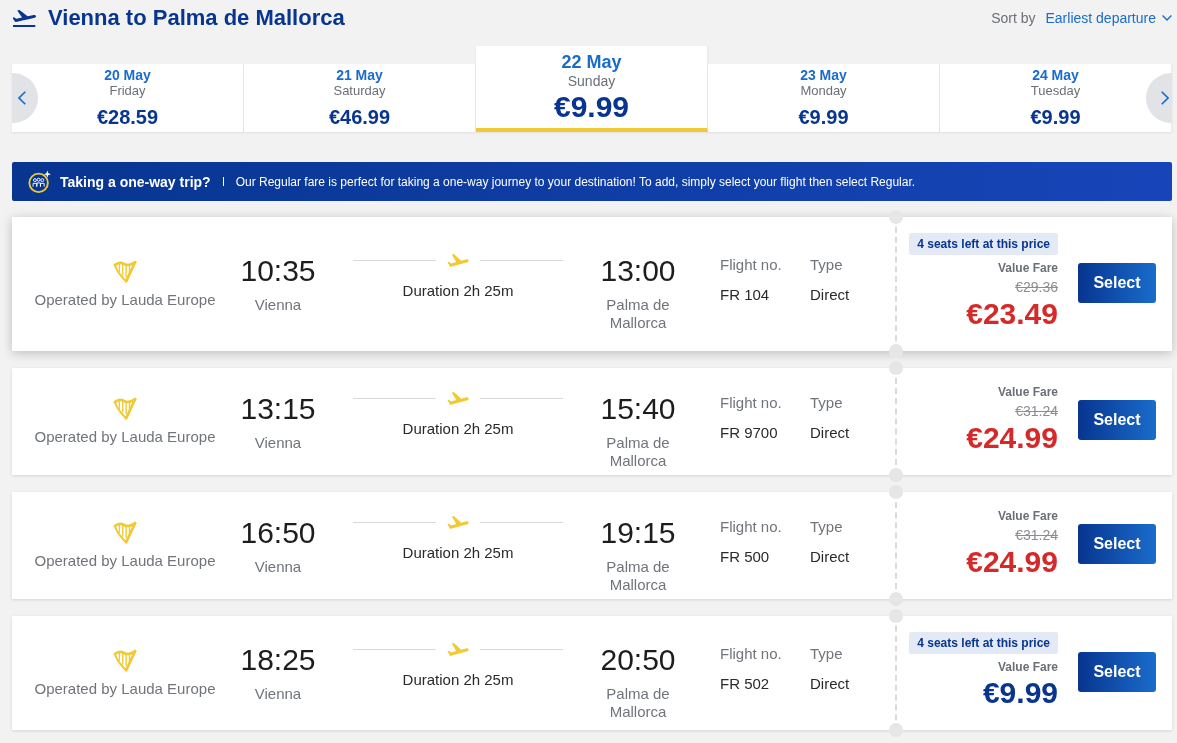 This screenshot has width=1177, height=743. What do you see at coordinates (1108, 18) in the screenshot?
I see `sort-dropdown: Earliest departure` at bounding box center [1108, 18].